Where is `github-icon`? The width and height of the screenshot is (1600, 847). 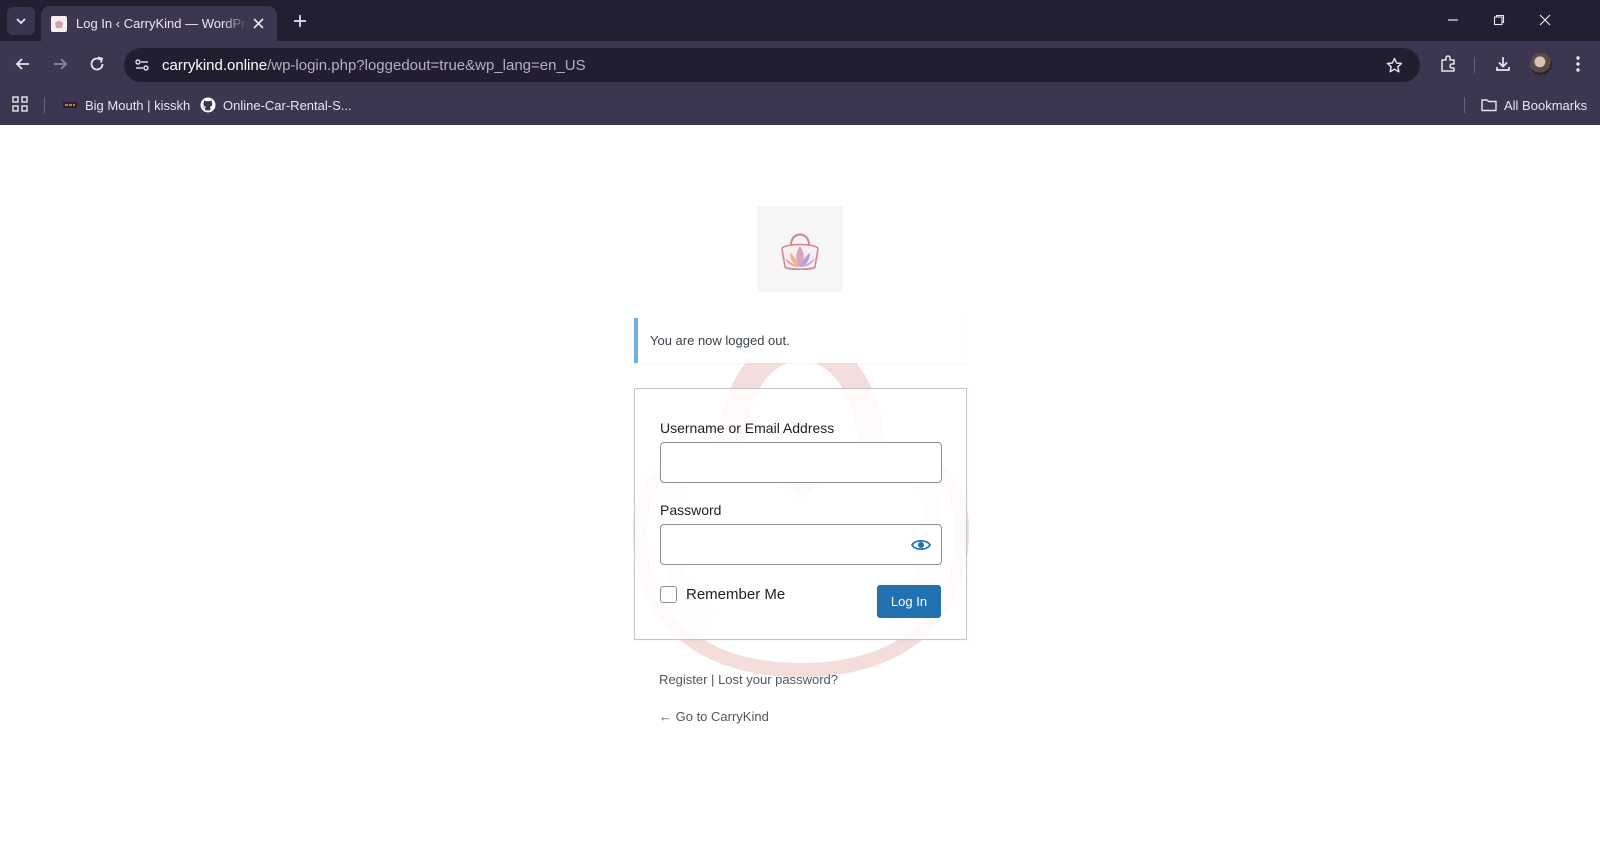 github-icon is located at coordinates (208, 105).